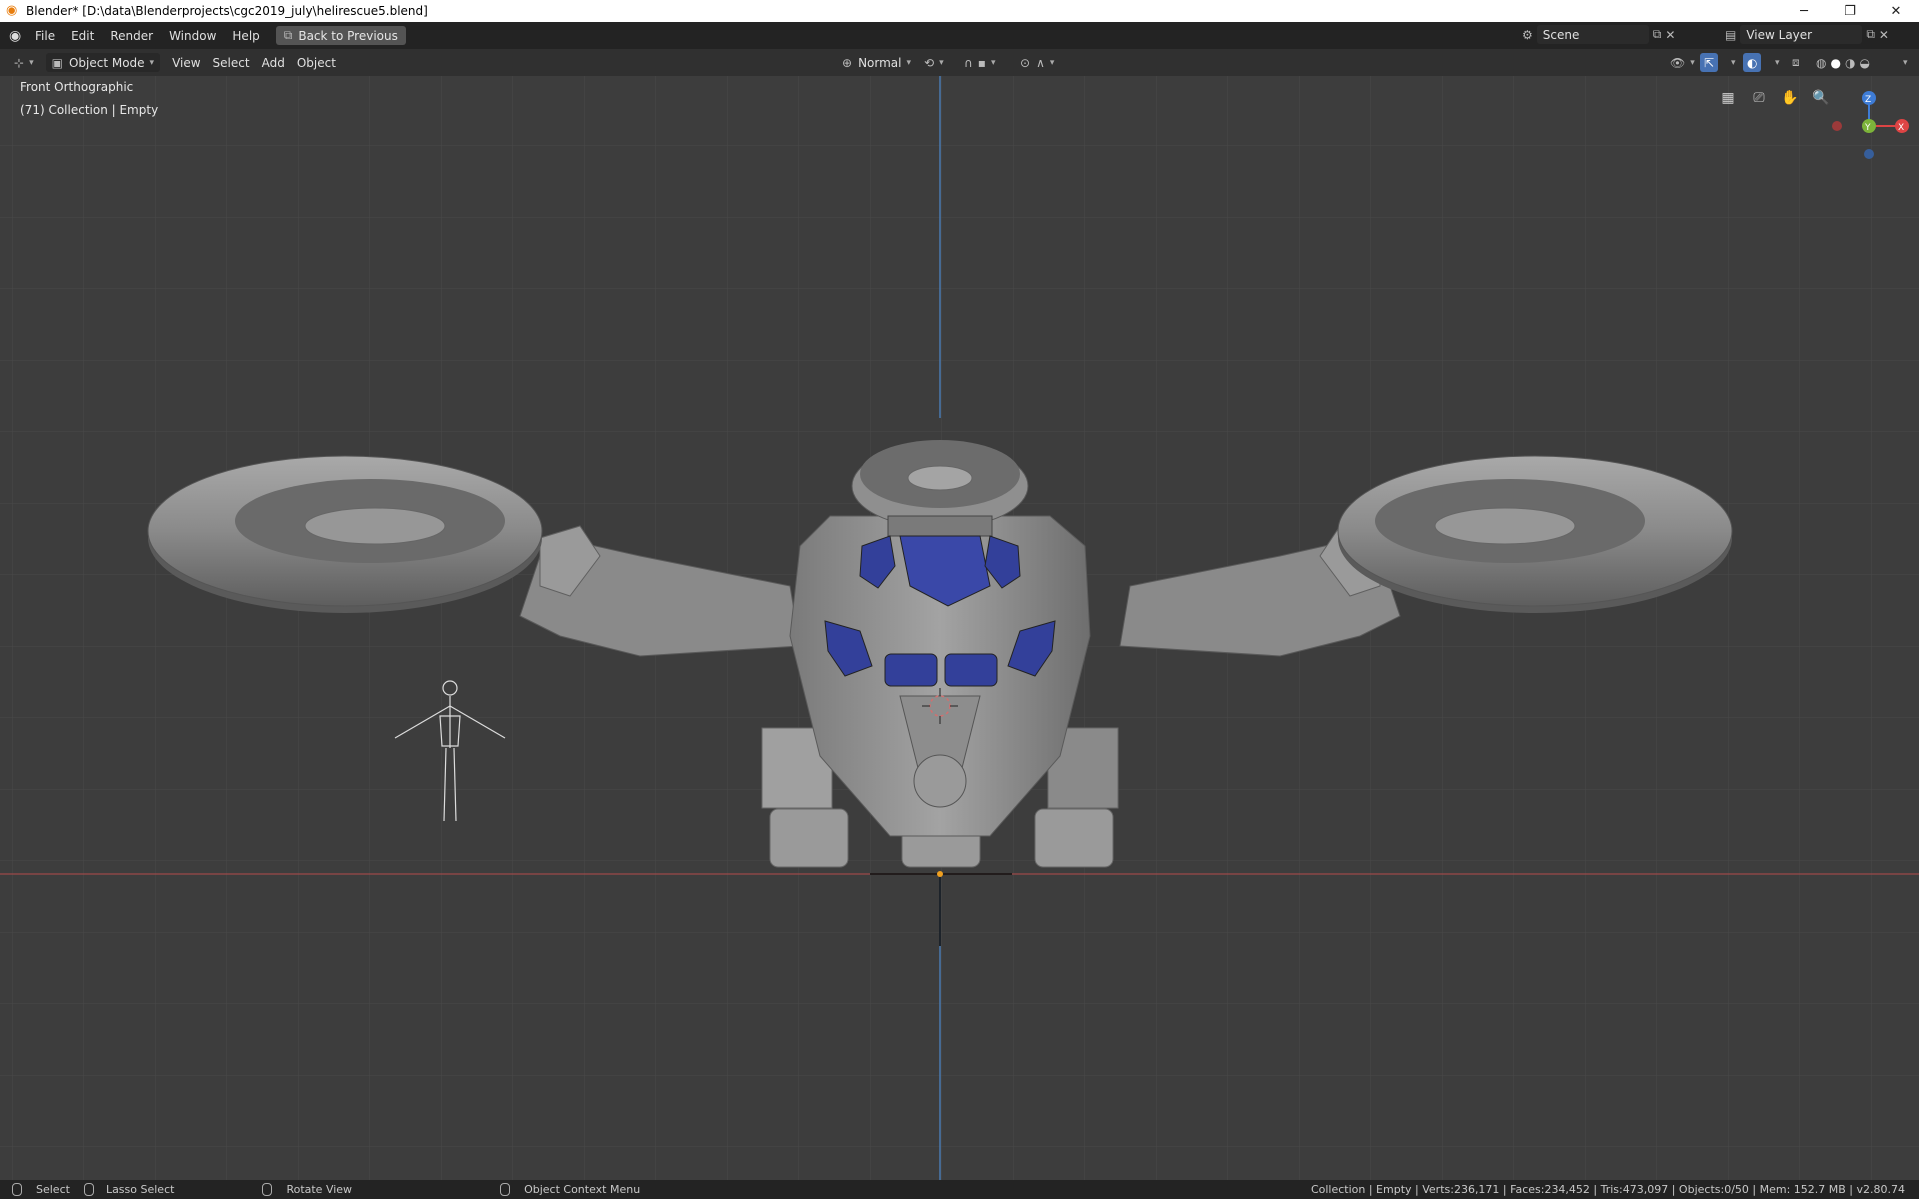 The width and height of the screenshot is (1919, 1199). What do you see at coordinates (345, 534) in the screenshot?
I see `left-rotor` at bounding box center [345, 534].